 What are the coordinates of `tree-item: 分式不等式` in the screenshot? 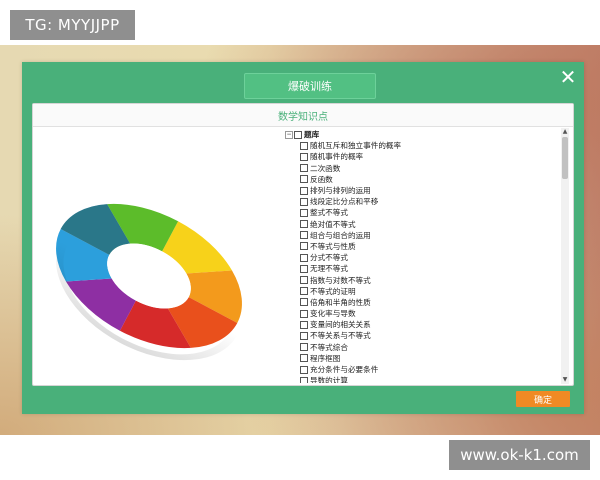 It's located at (421, 257).